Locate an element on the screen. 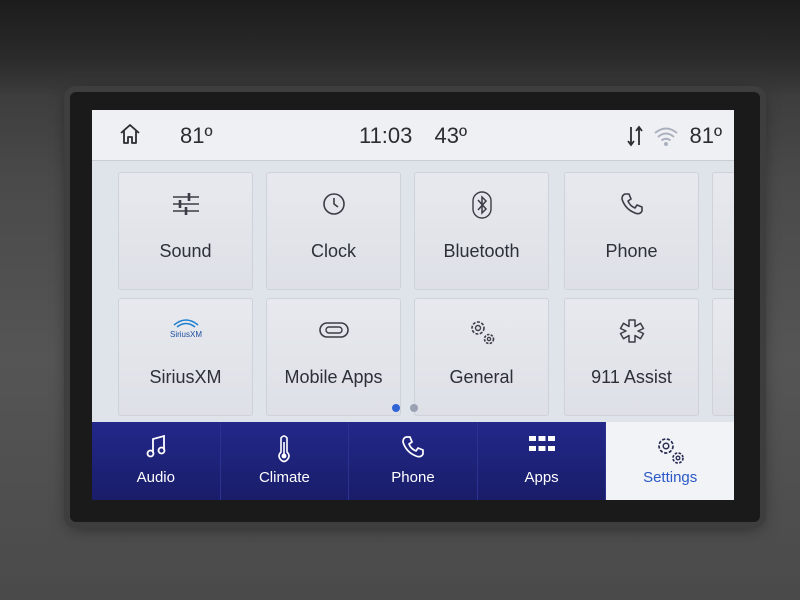  tile-mobile-apps: Mobile Apps is located at coordinates (333, 357).